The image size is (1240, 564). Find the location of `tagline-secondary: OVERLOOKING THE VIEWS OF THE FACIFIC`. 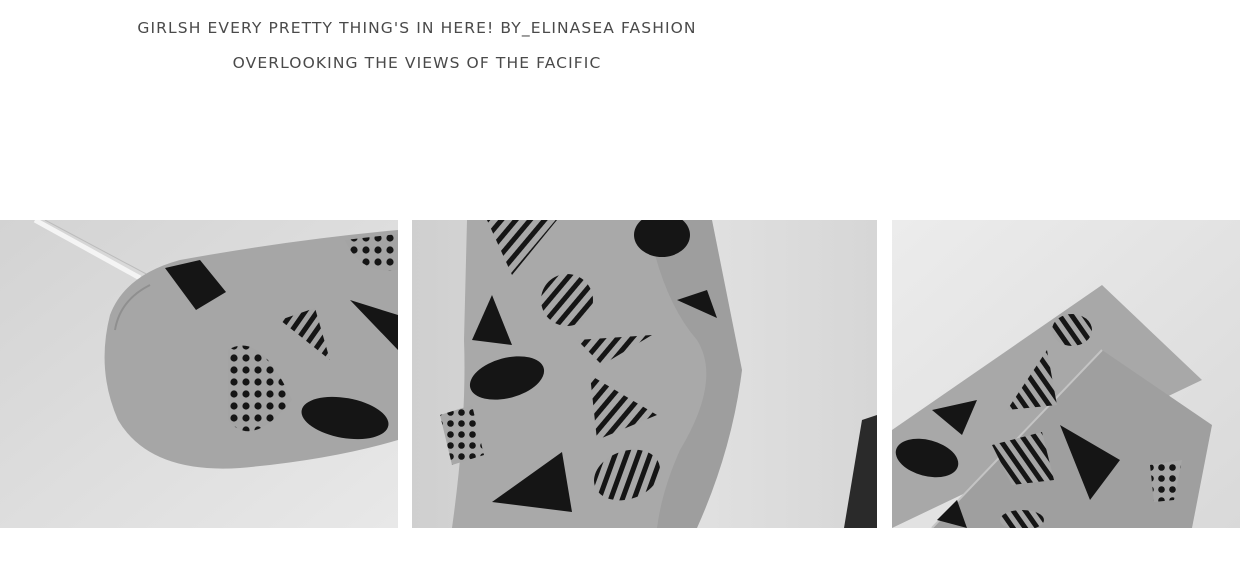

tagline-secondary: OVERLOOKING THE VIEWS OF THE FACIFIC is located at coordinates (417, 63).